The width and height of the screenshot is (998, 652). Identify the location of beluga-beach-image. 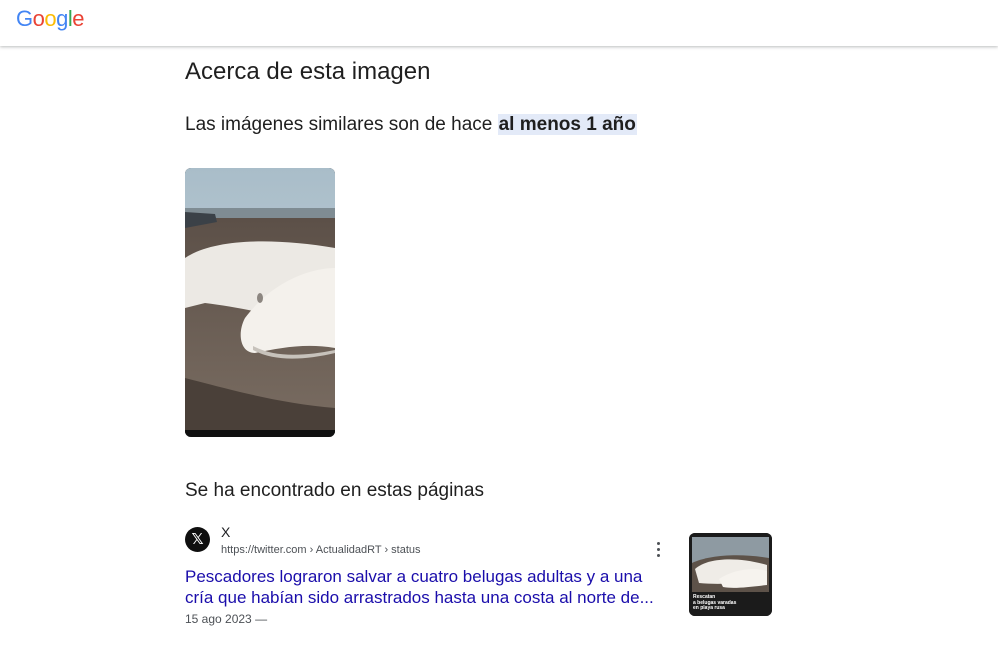
(260, 302).